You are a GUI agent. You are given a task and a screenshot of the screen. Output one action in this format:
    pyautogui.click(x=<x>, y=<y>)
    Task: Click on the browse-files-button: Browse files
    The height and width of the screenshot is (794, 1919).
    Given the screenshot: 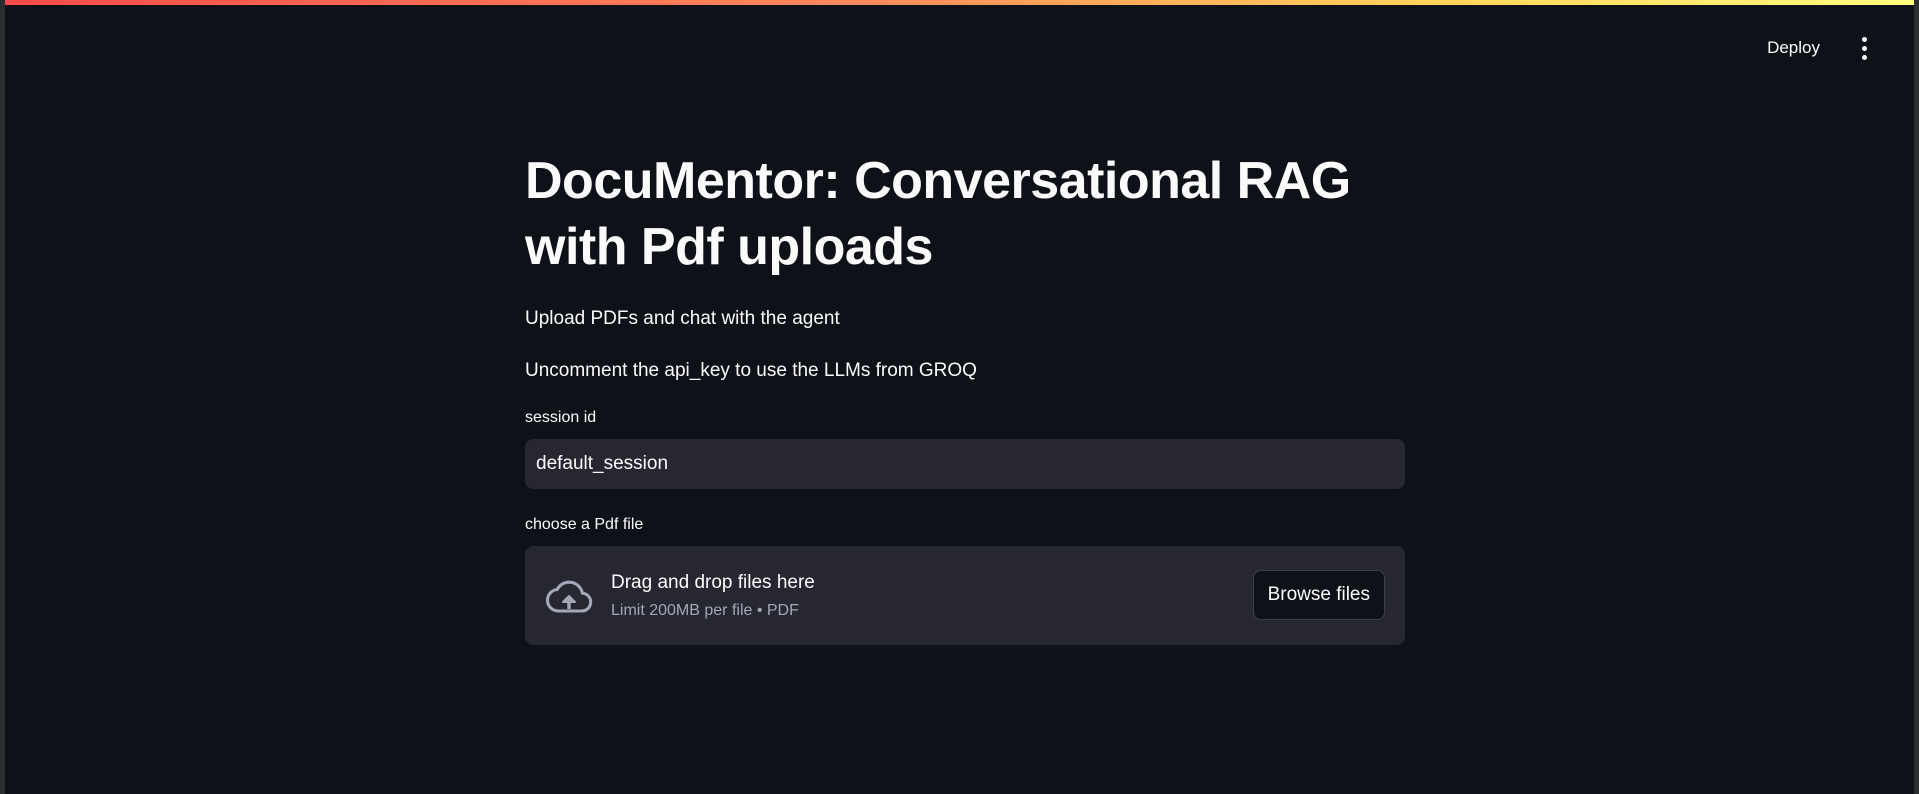 What is the action you would take?
    pyautogui.click(x=1318, y=595)
    